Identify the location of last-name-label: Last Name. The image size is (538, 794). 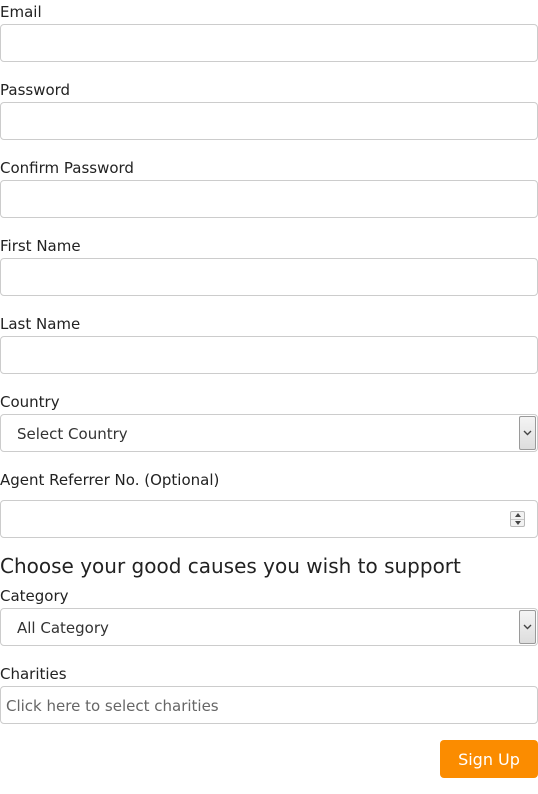
(40, 324).